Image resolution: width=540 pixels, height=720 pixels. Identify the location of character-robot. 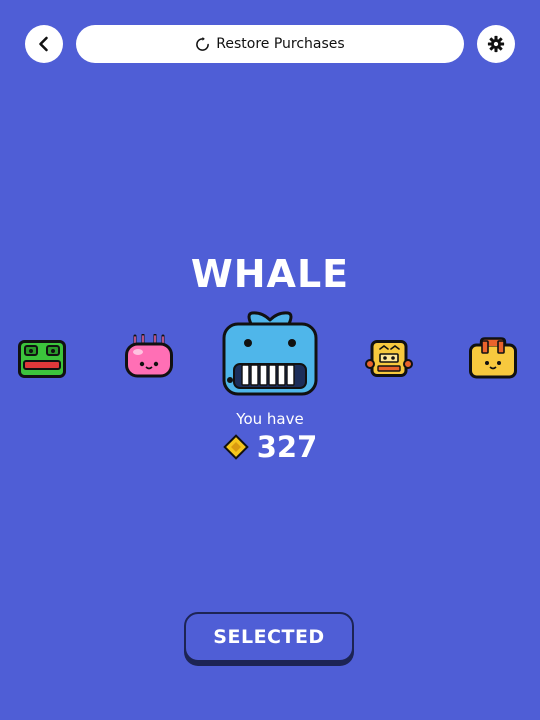
(389, 359).